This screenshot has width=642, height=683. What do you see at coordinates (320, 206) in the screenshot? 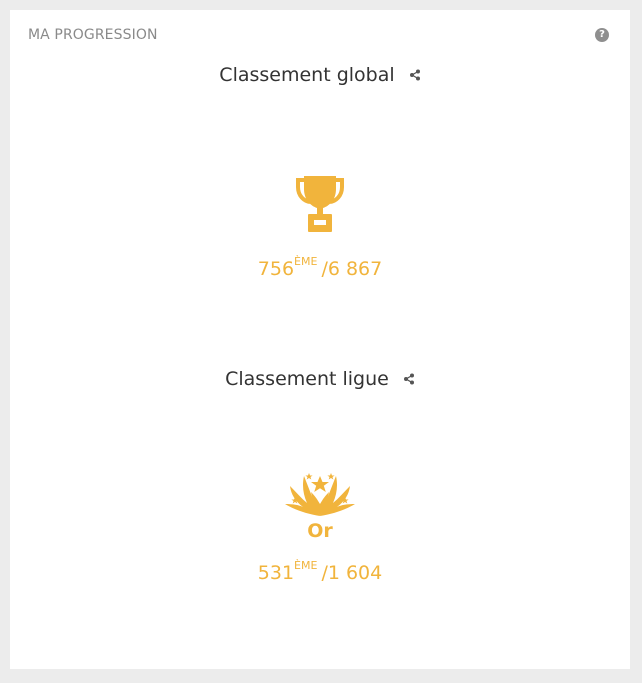
I see `trophy-icon` at bounding box center [320, 206].